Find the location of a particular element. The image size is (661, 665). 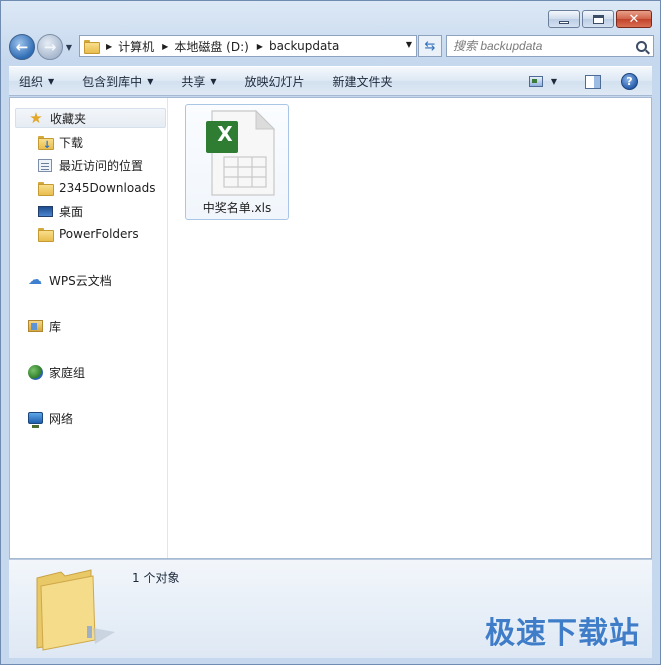

slideshow-button: 放映幻灯片 is located at coordinates (275, 81).